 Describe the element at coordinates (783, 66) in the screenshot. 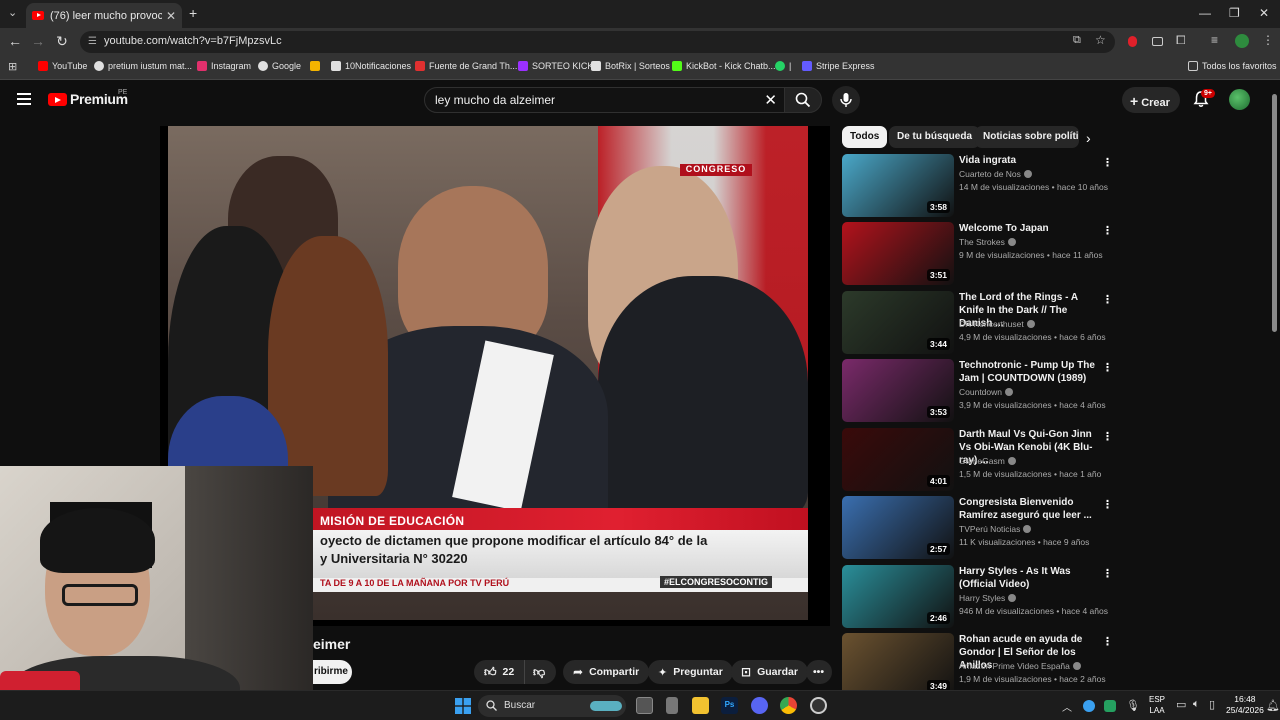

I see `bookmark-whatsapp: |` at that location.